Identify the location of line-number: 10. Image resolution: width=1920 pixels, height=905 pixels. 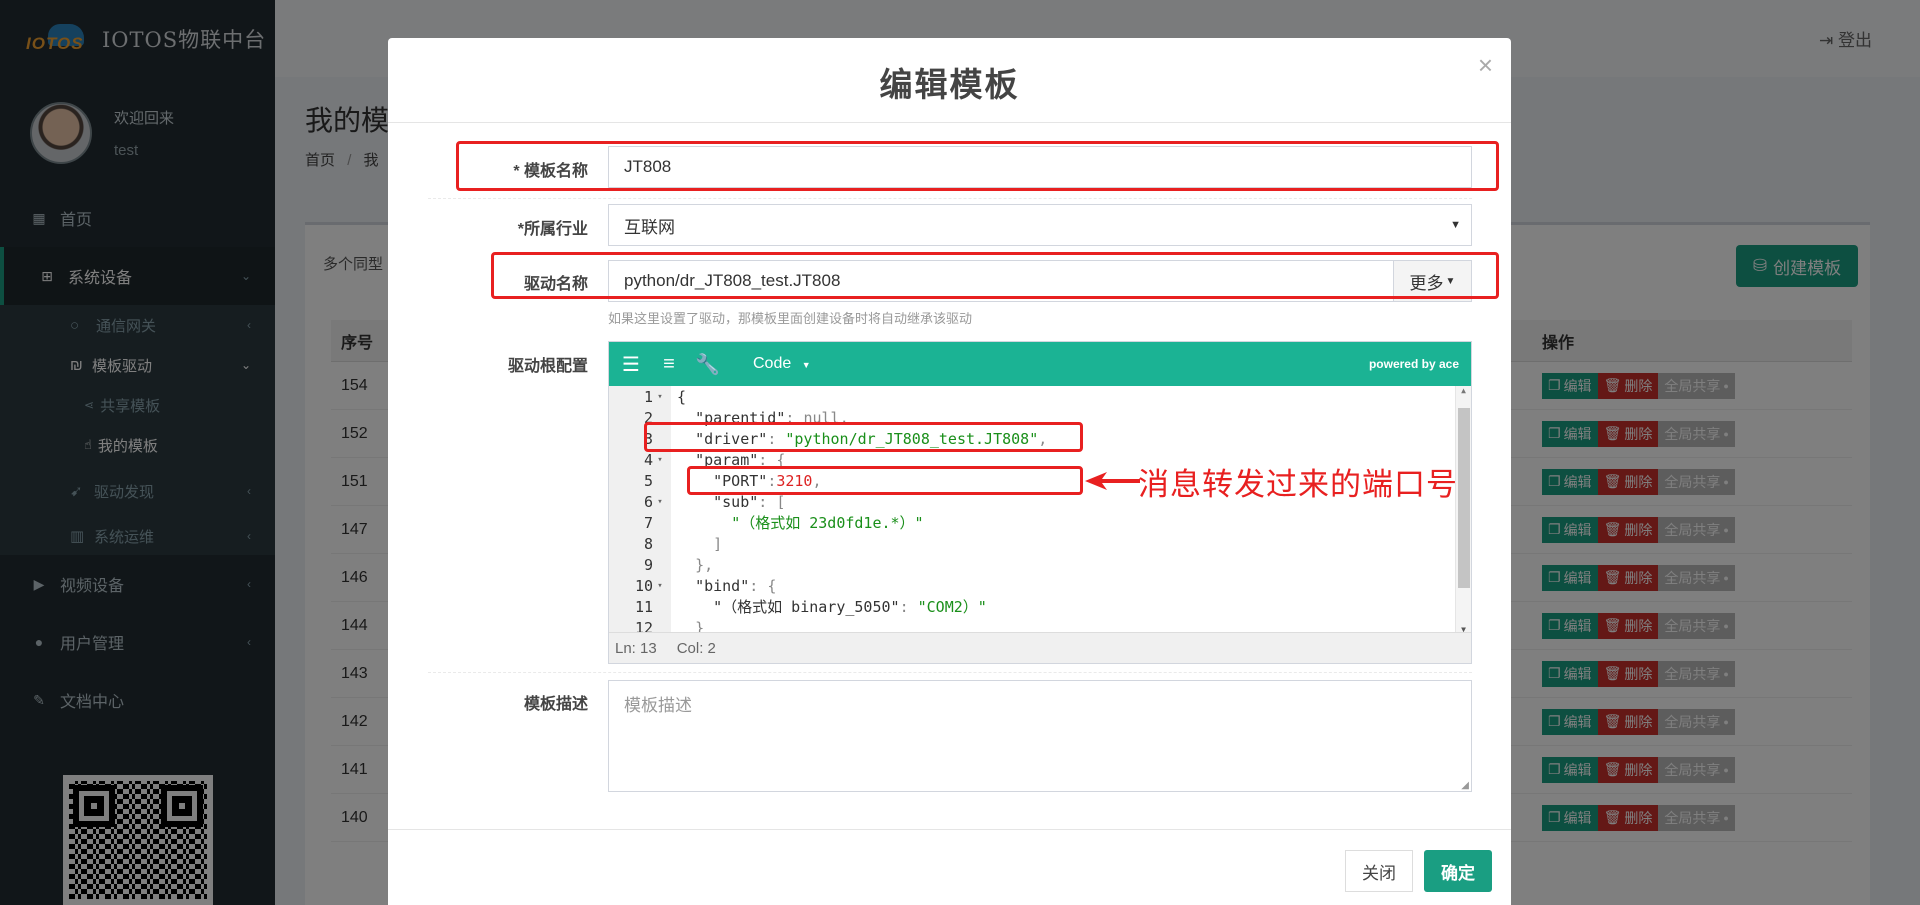
(643, 585).